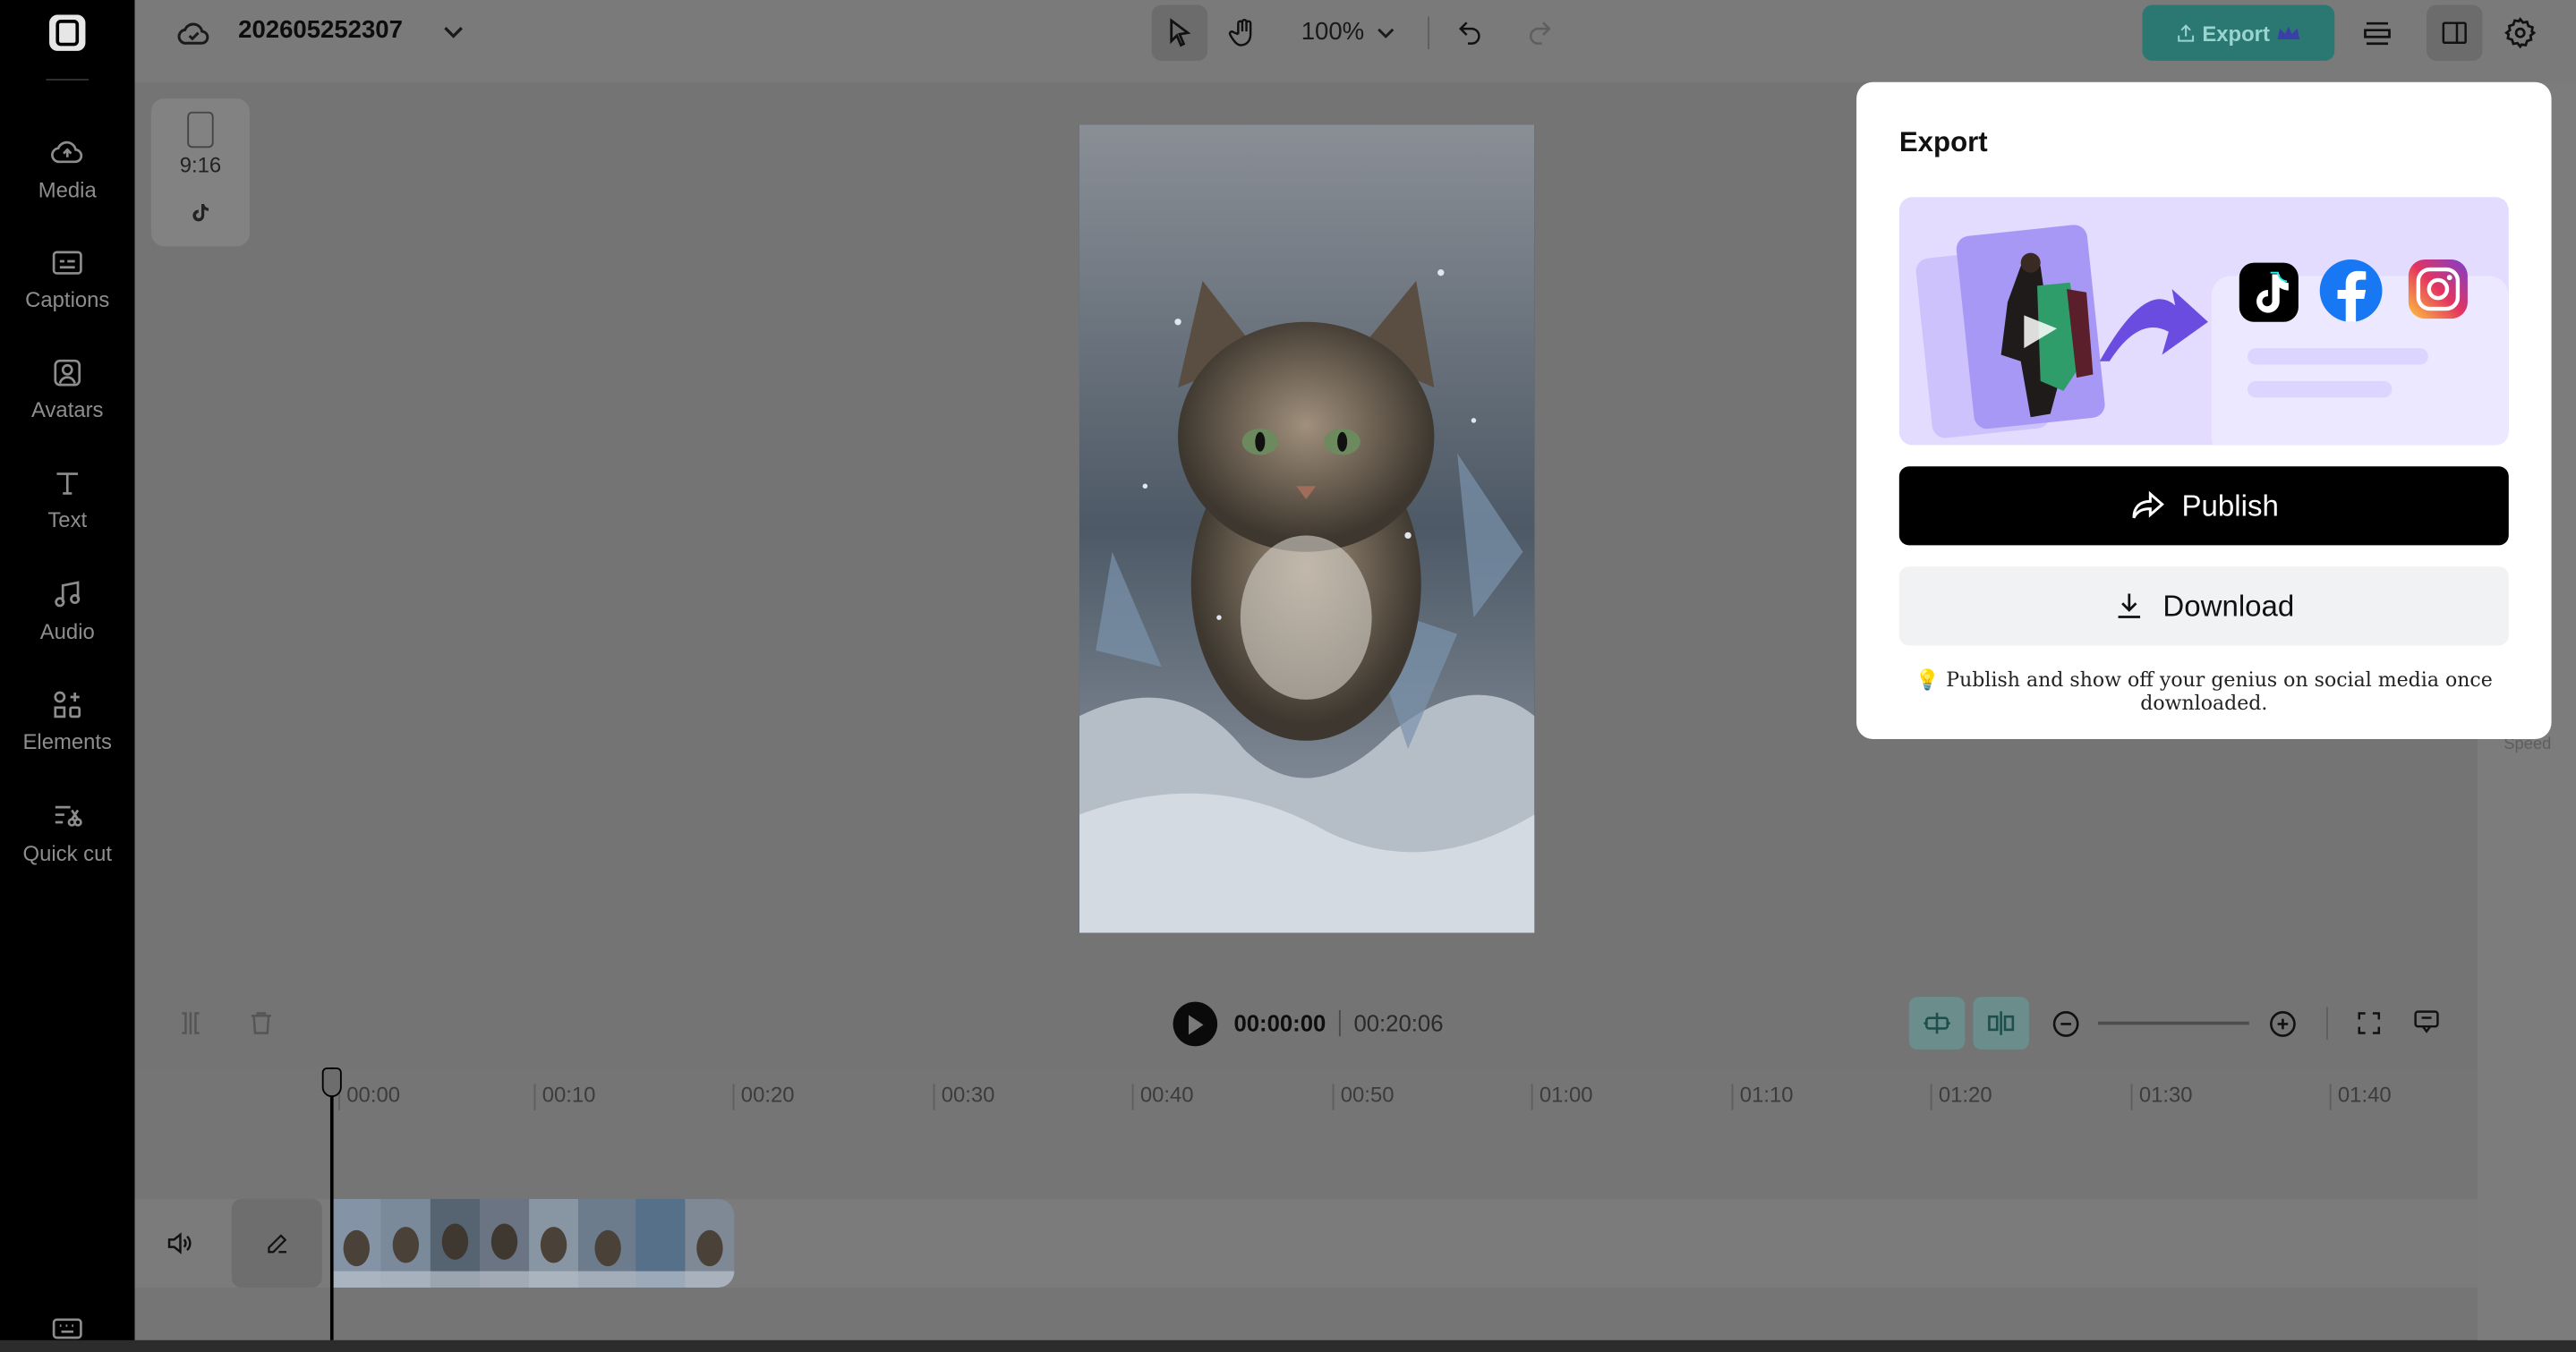 Image resolution: width=2576 pixels, height=1352 pixels. Describe the element at coordinates (2203, 506) in the screenshot. I see `publish-button: Publish` at that location.